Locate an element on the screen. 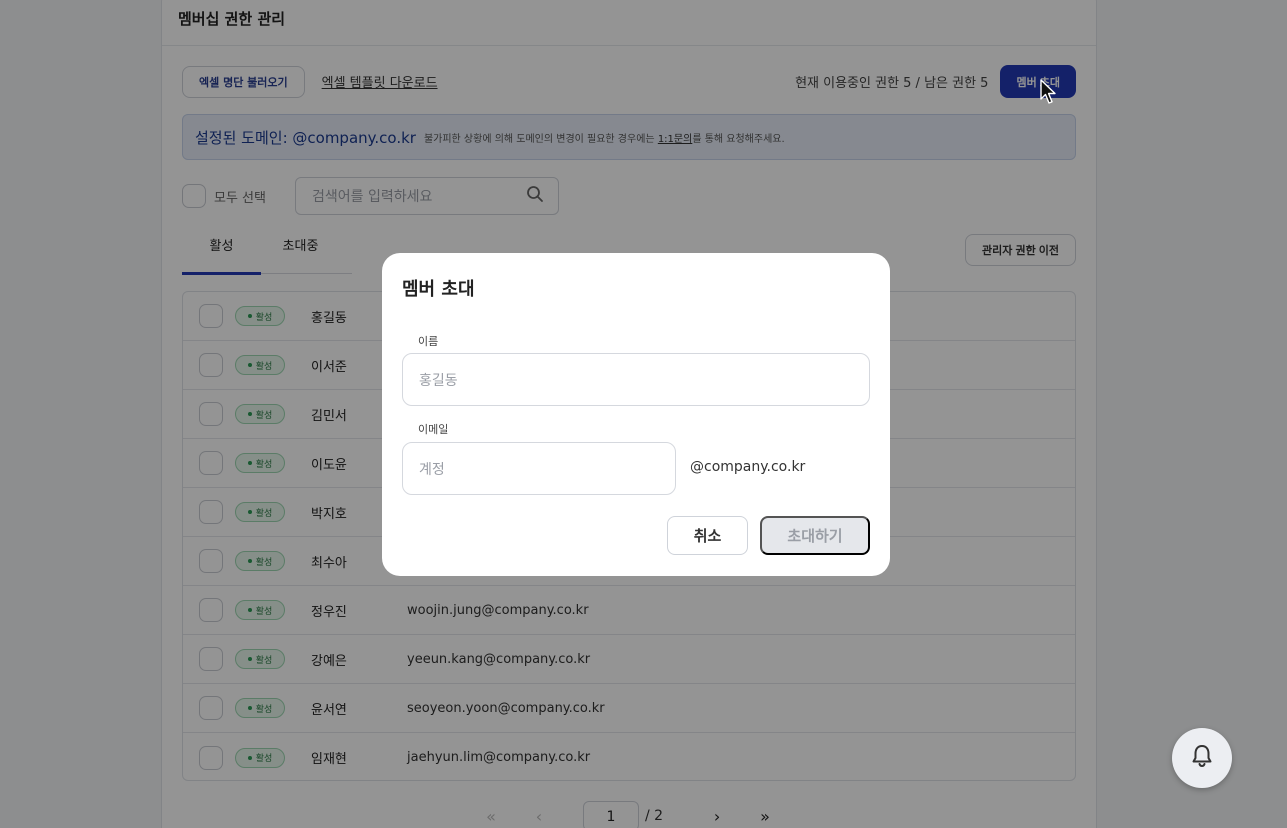 This screenshot has width=1287, height=828. notification-button is located at coordinates (1202, 758).